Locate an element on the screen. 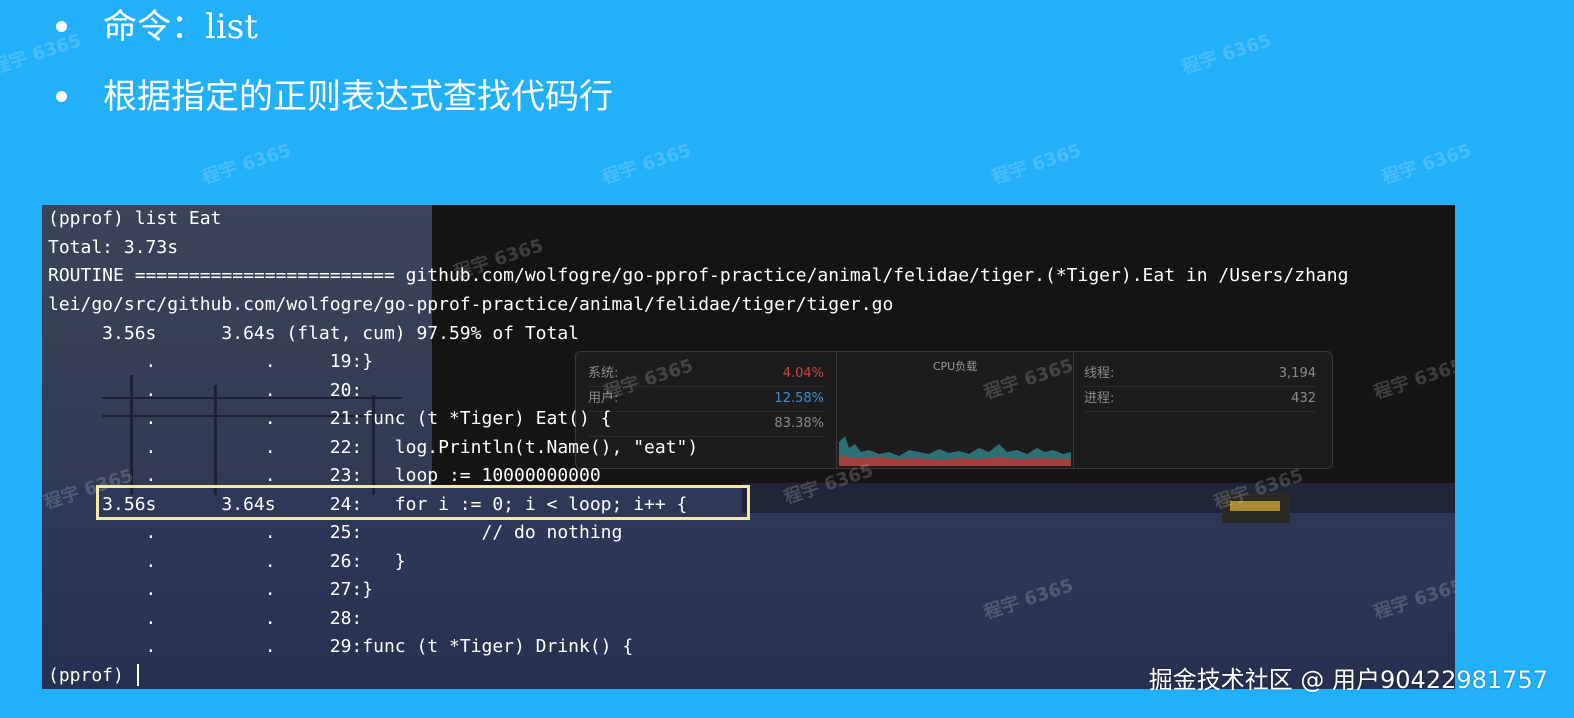 This screenshot has width=1574, height=718. terminal-line: . . 28: is located at coordinates (205, 618).